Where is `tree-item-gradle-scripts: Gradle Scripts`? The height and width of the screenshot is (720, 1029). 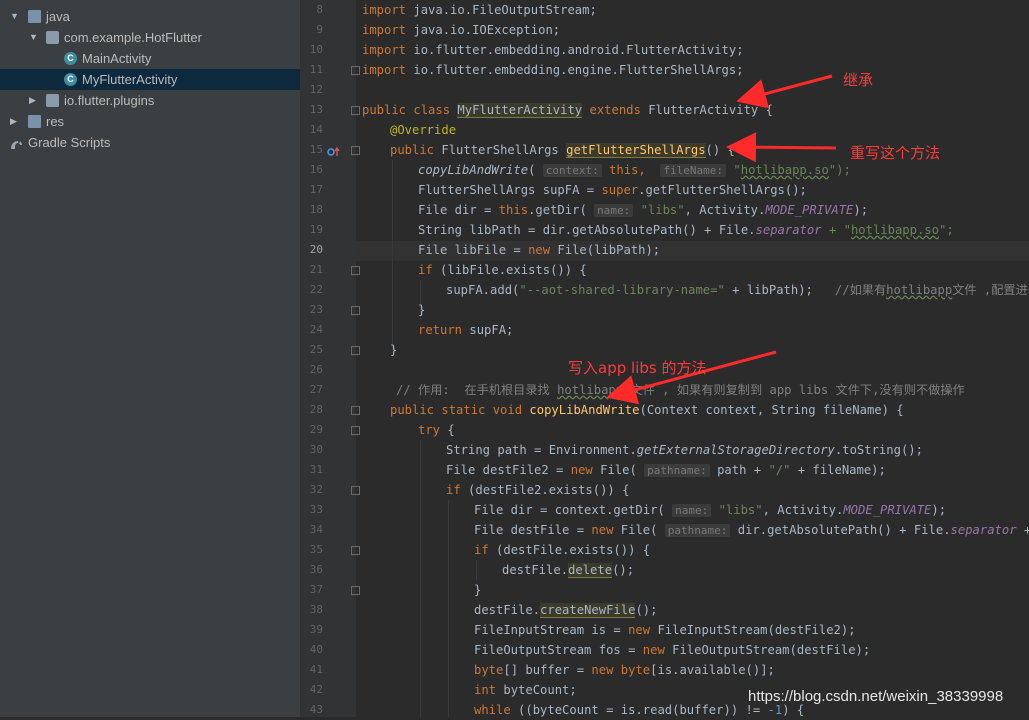
tree-item-gradle-scripts: Gradle Scripts is located at coordinates (150, 142).